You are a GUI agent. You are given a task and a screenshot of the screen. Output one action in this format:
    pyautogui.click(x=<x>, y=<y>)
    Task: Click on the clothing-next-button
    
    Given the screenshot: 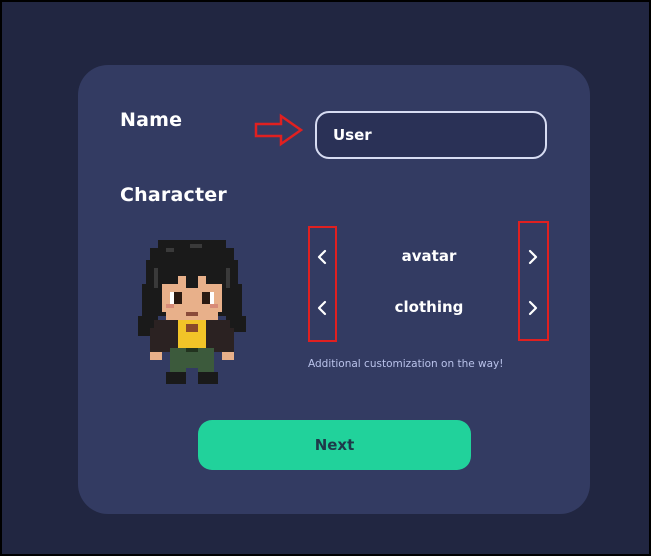 What is the action you would take?
    pyautogui.click(x=533, y=308)
    